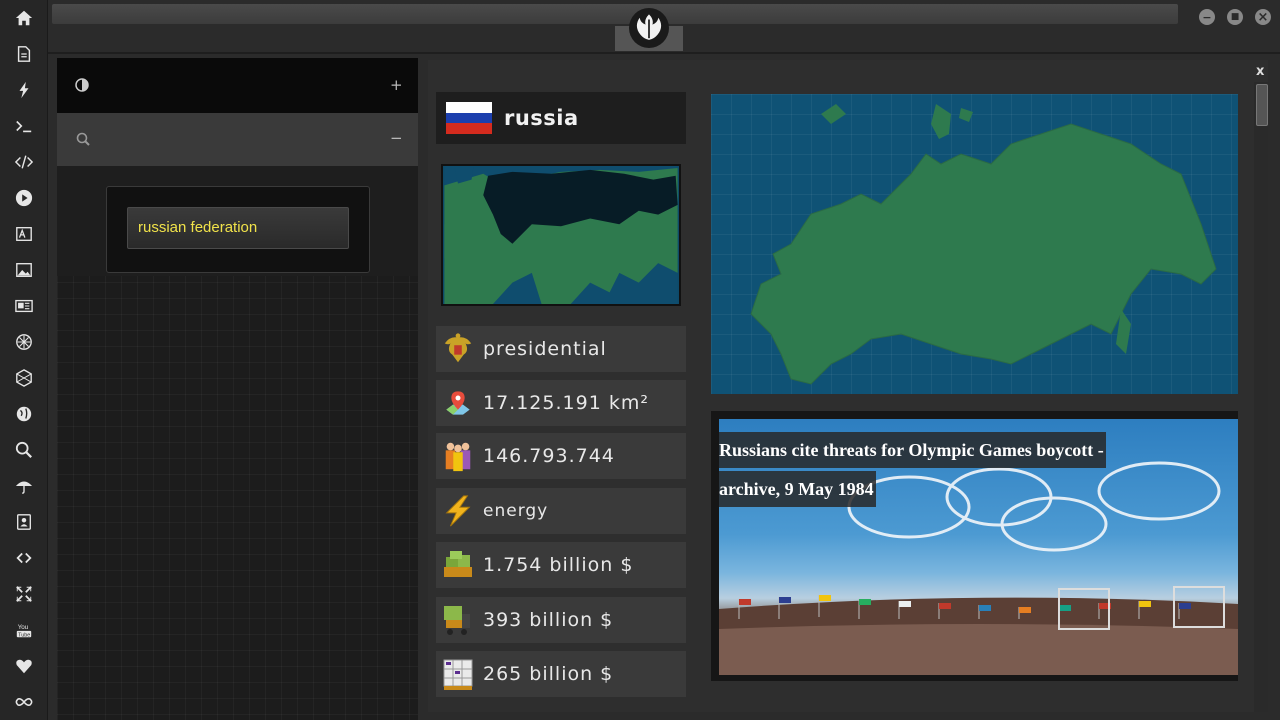 This screenshot has width=1280, height=720. What do you see at coordinates (558, 565) in the screenshot?
I see `gdp-value: 1.754 billion $` at bounding box center [558, 565].